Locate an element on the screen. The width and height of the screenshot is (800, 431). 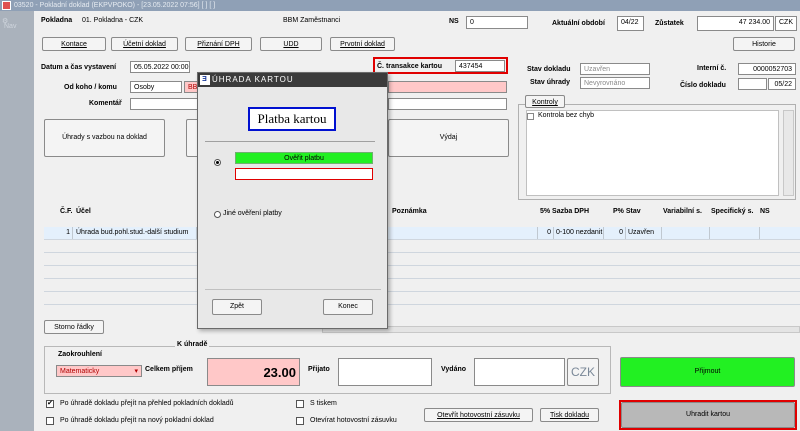
datum-field: 05.05.2022 00:00 is located at coordinates (160, 67).